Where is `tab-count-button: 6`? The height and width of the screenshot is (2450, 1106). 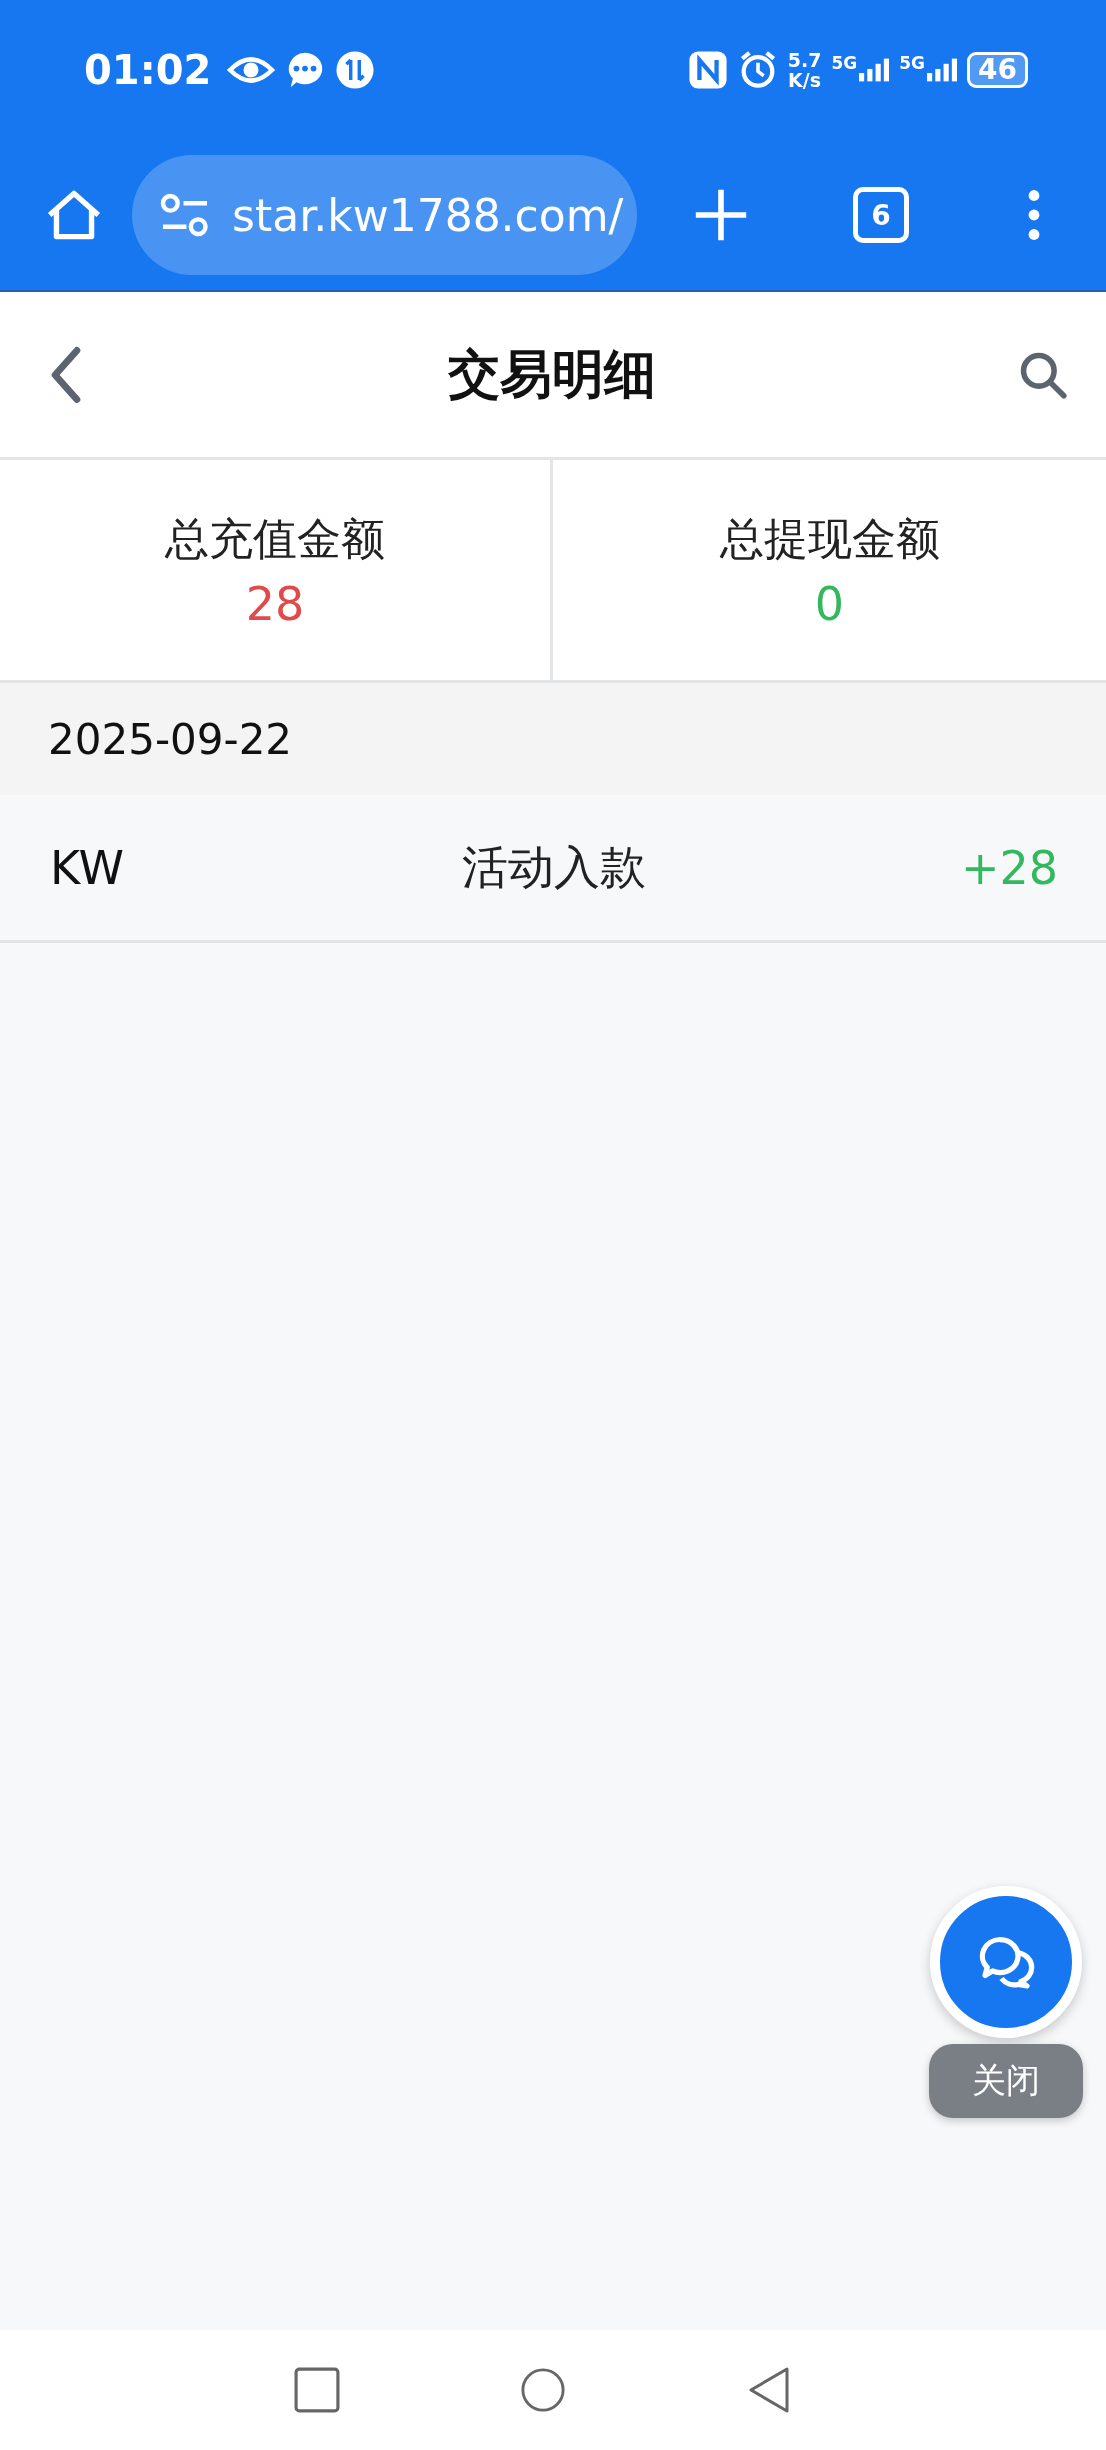 tab-count-button: 6 is located at coordinates (881, 215).